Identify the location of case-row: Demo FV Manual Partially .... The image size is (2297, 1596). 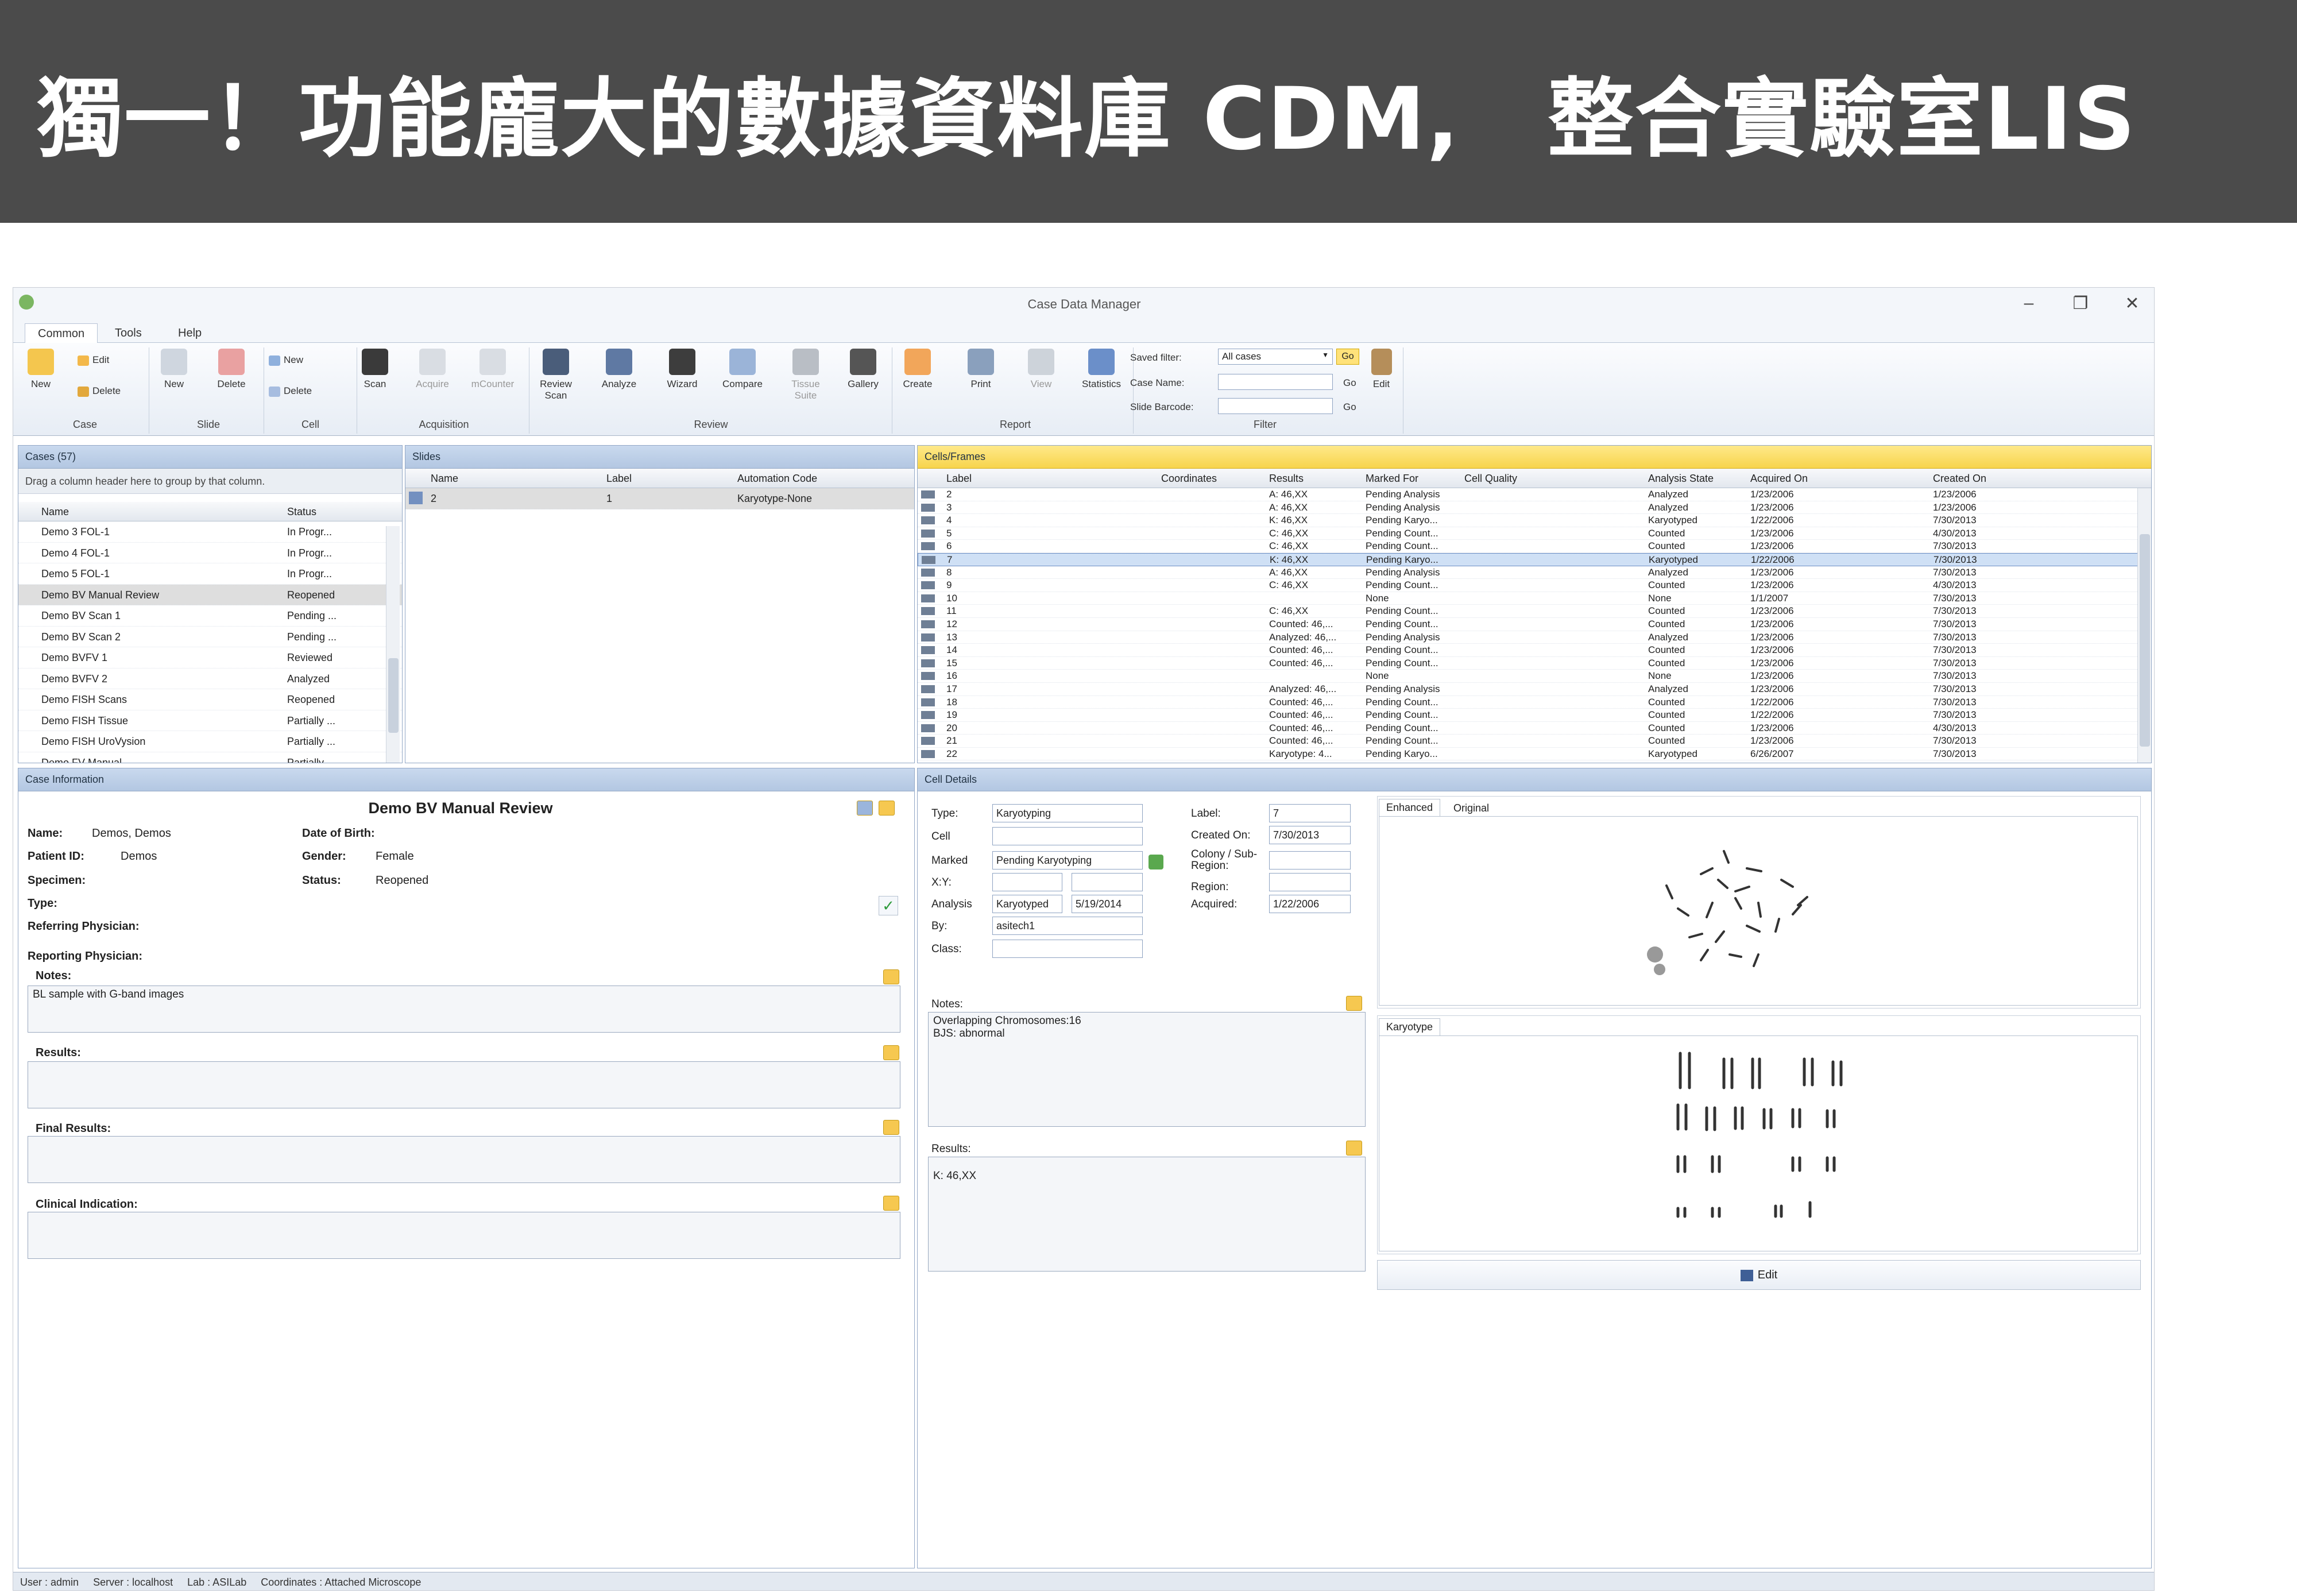
(210, 757).